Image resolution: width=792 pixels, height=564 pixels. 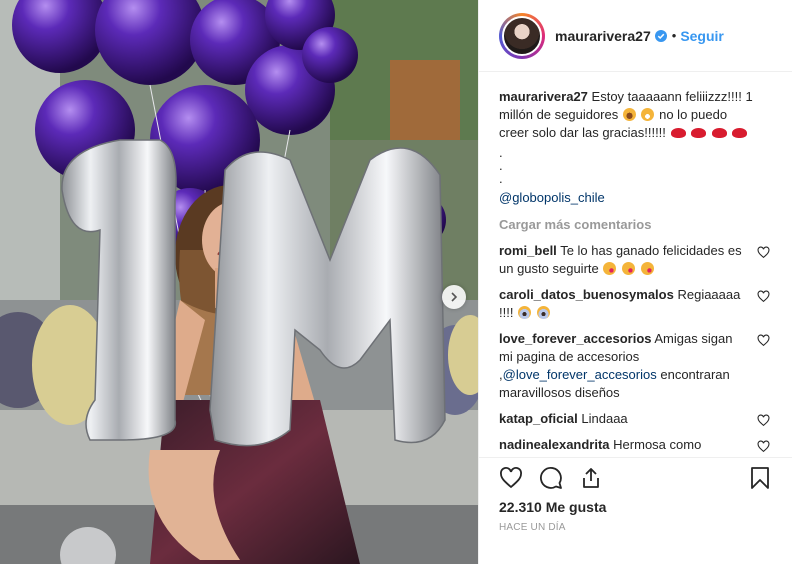 I want to click on next-photo-button, so click(x=454, y=297).